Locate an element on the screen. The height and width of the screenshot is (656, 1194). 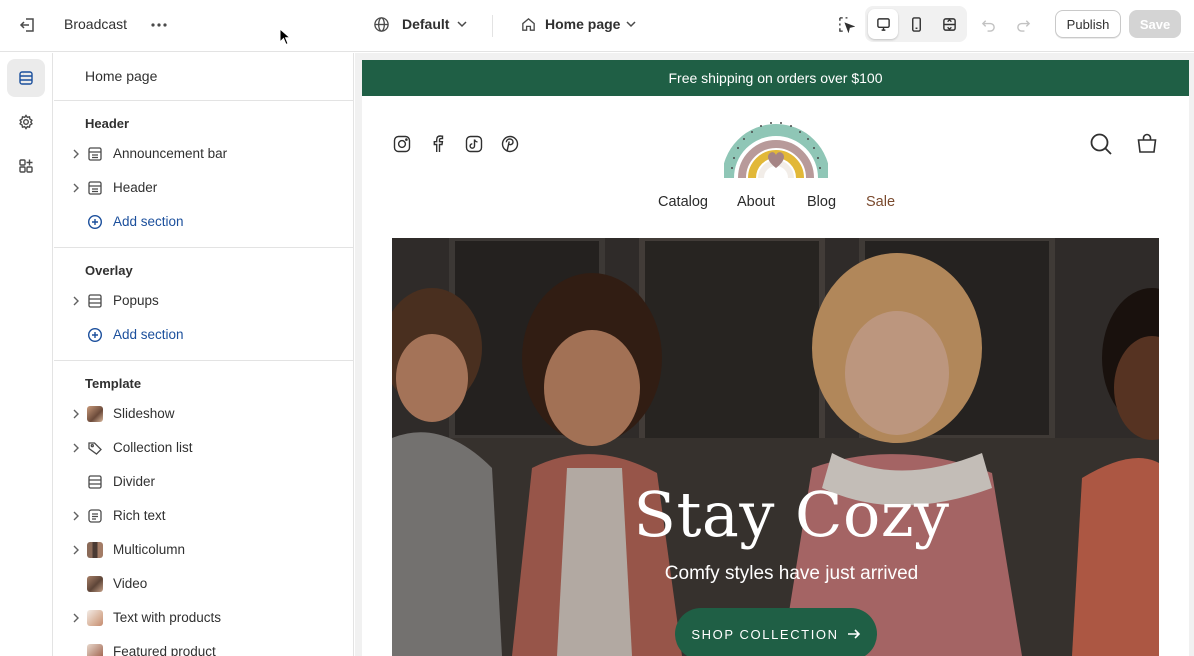
section-label: Announcement bar is located at coordinates (170, 153).